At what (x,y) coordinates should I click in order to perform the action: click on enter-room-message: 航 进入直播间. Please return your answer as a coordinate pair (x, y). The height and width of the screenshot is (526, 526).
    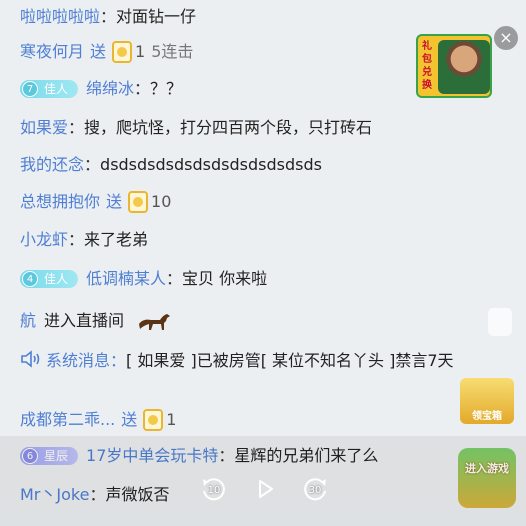
    Looking at the image, I should click on (96, 321).